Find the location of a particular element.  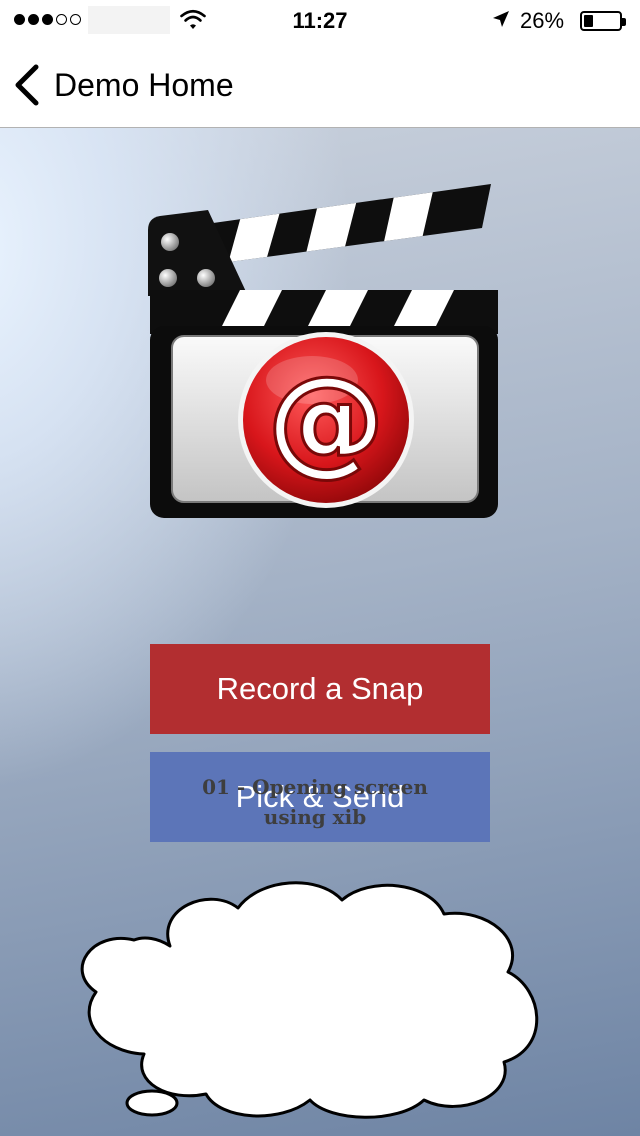

status-bar: 11:27 26% is located at coordinates (320, 20).